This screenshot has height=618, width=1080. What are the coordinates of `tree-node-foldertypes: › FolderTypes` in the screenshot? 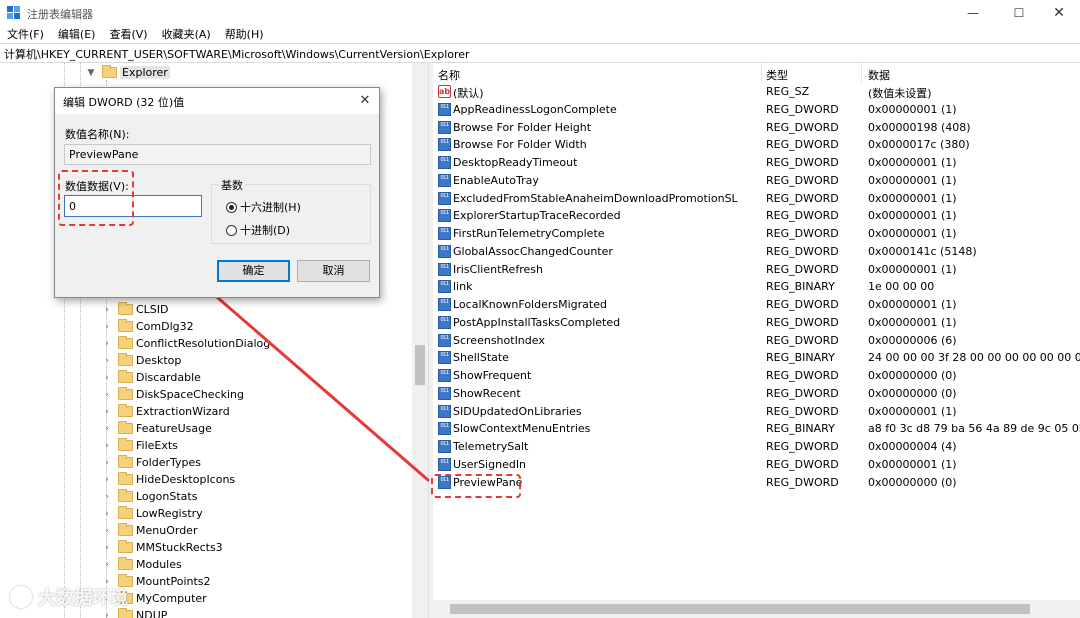 It's located at (151, 462).